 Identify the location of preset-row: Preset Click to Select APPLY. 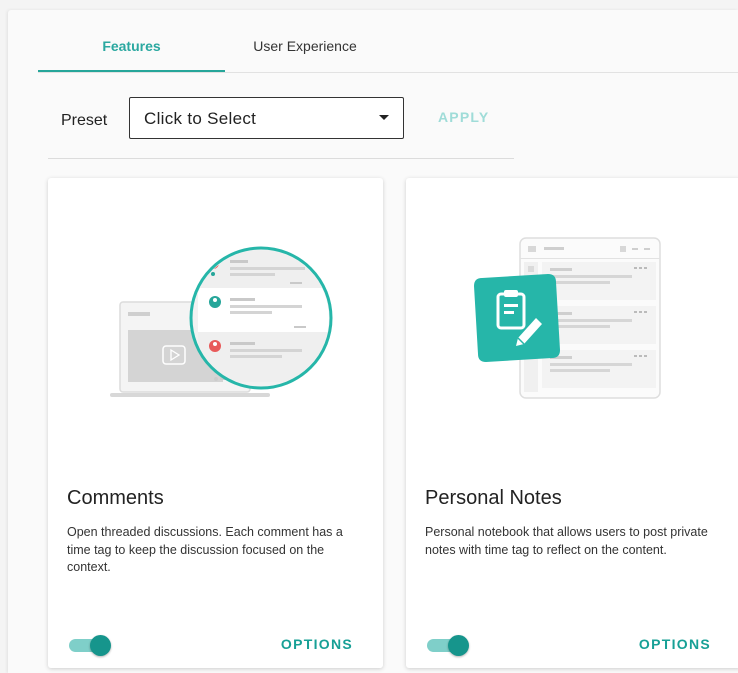
(281, 127).